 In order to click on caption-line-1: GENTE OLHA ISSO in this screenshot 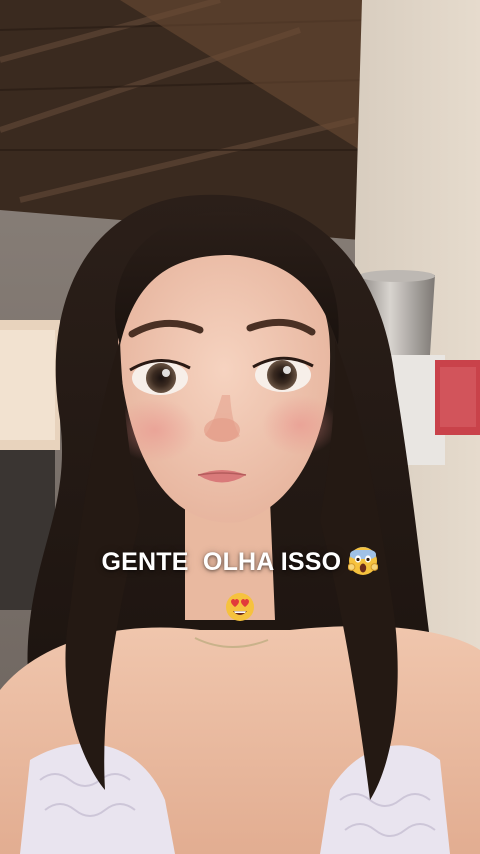, I will do `click(240, 565)`.